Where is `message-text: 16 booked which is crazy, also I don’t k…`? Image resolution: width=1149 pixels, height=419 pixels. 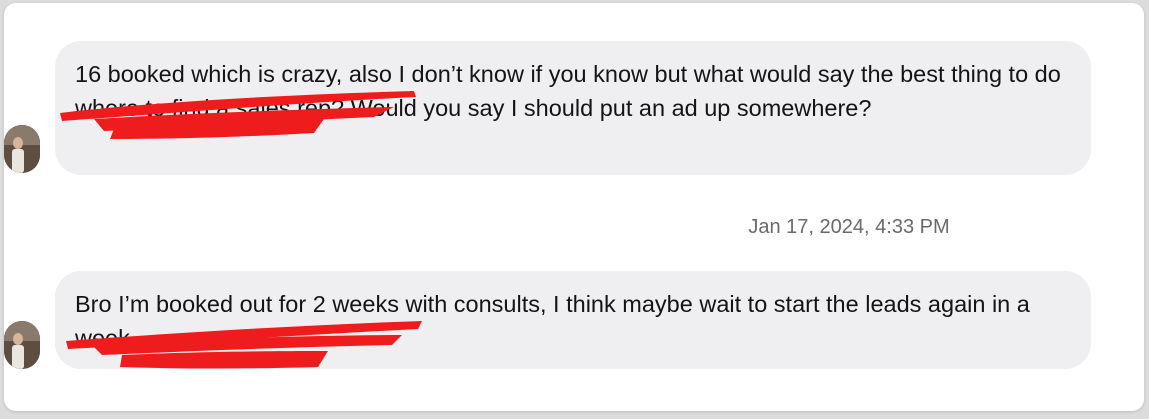
message-text: 16 booked which is crazy, also I don’t k… is located at coordinates (571, 91).